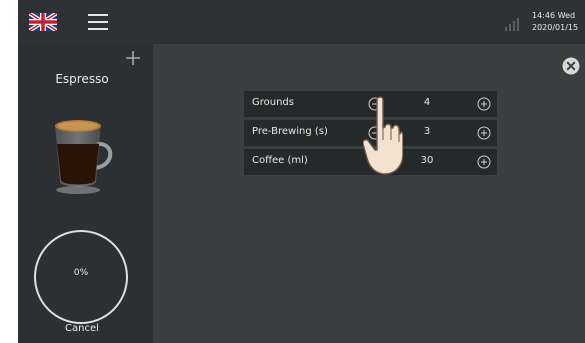  I want to click on clock: 14:46 Wed 2020/01/15, so click(558, 22).